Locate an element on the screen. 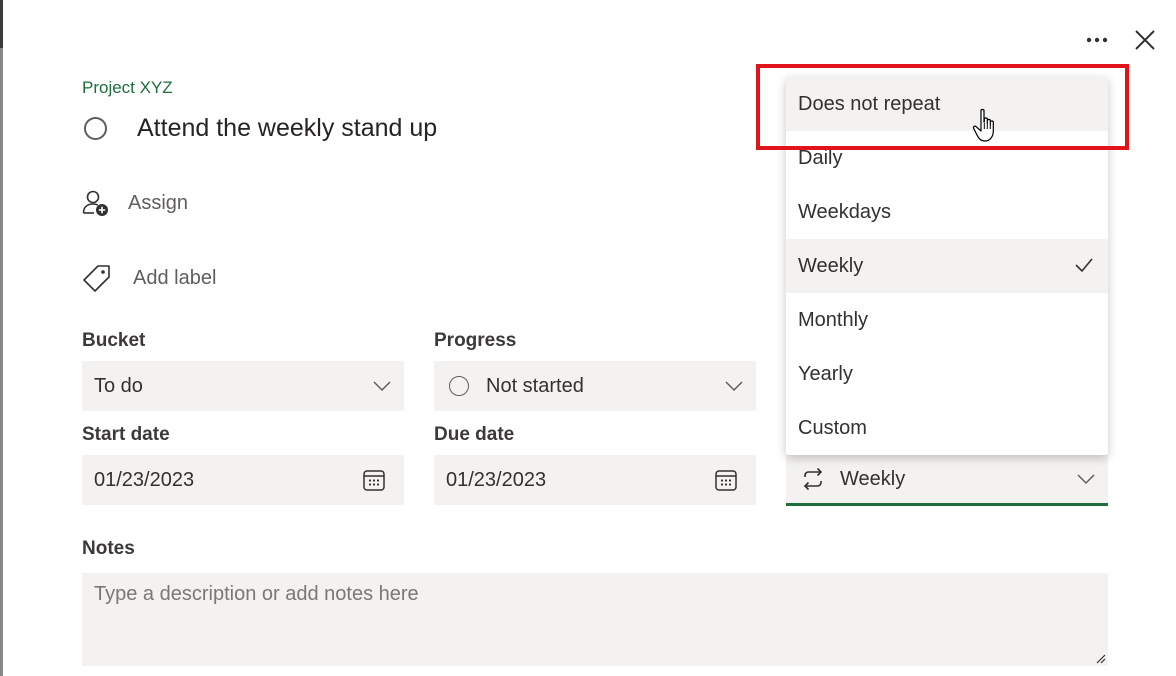  assign-button: Assign is located at coordinates (135, 203).